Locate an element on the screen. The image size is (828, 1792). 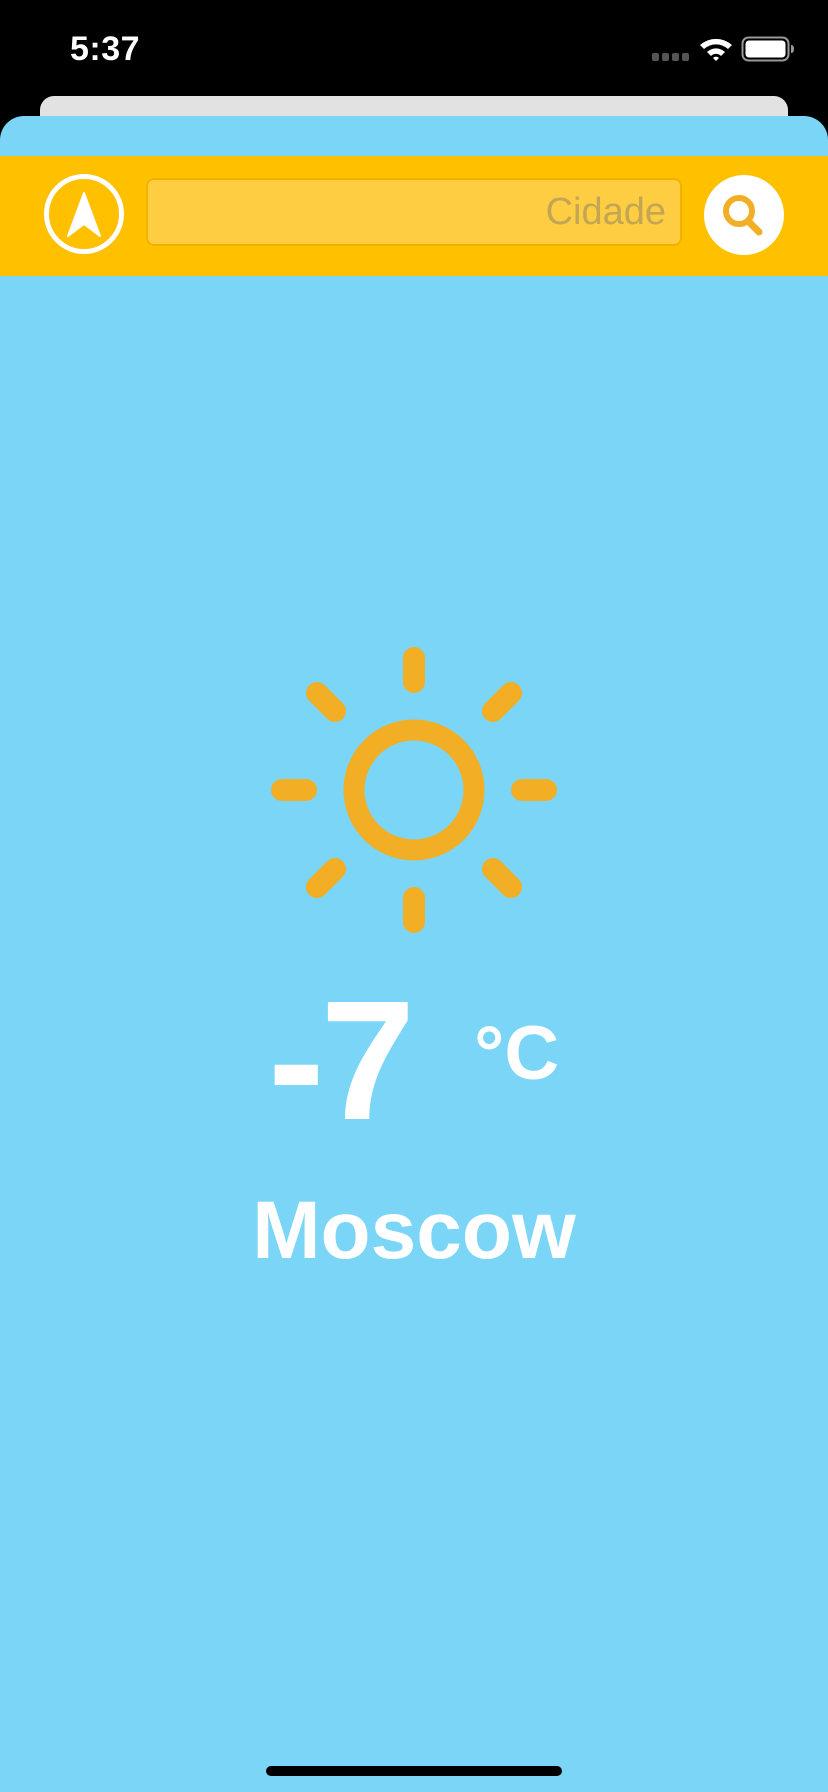
status-time: 5:37 is located at coordinates (105, 49).